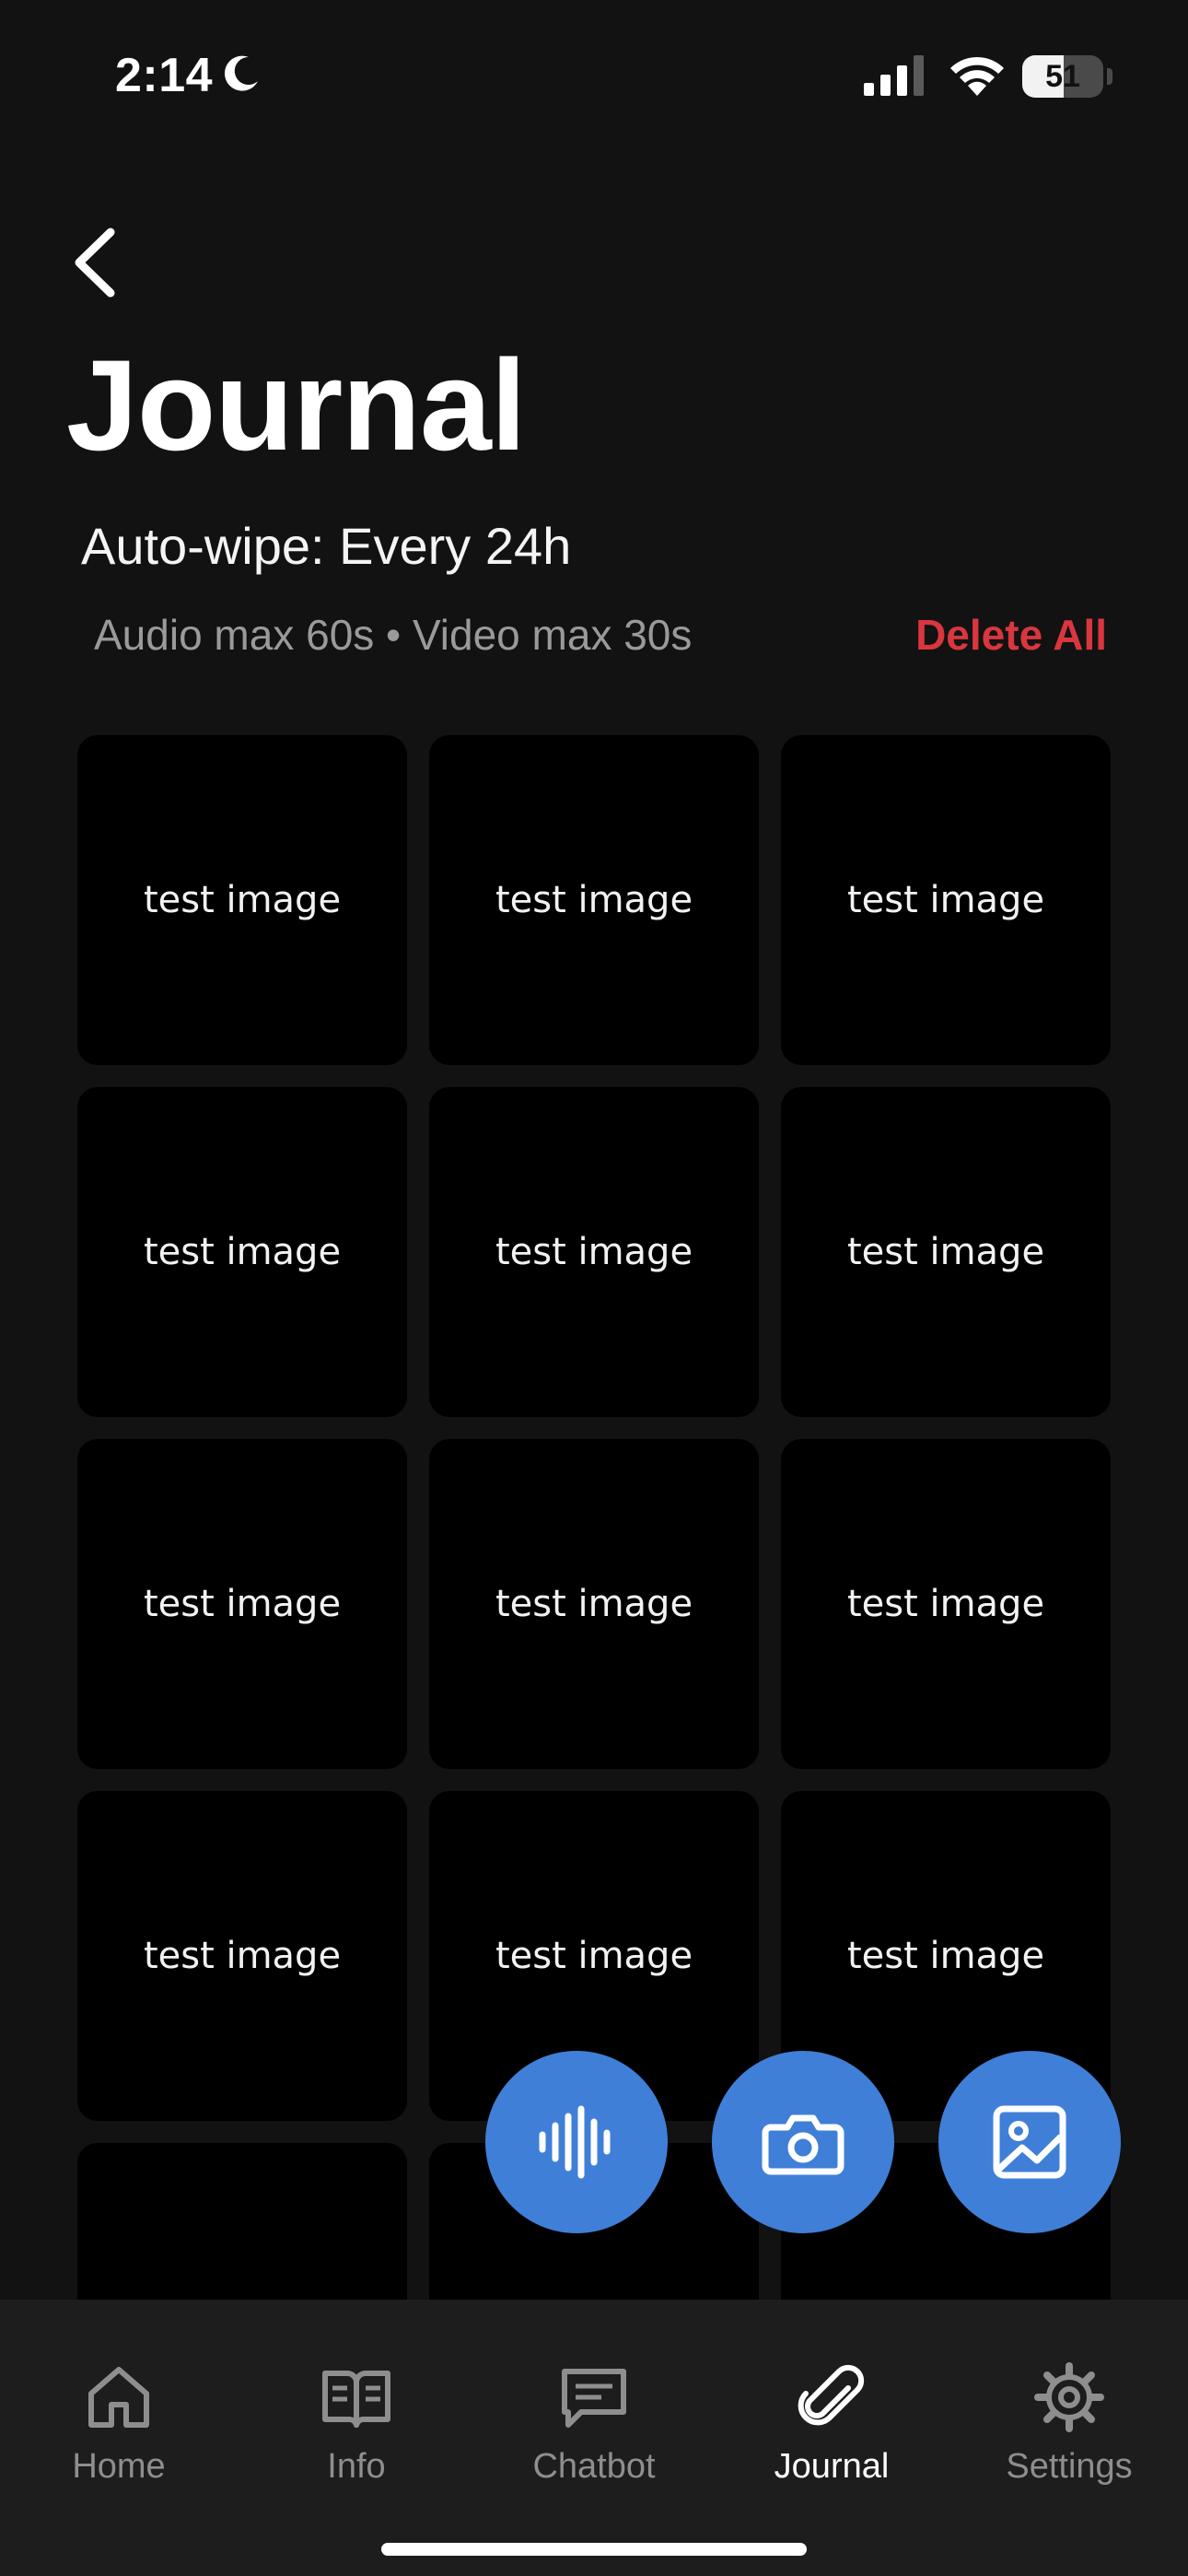 This screenshot has width=1188, height=2576. Describe the element at coordinates (594, 2466) in the screenshot. I see `tab-label: Chatbot` at that location.